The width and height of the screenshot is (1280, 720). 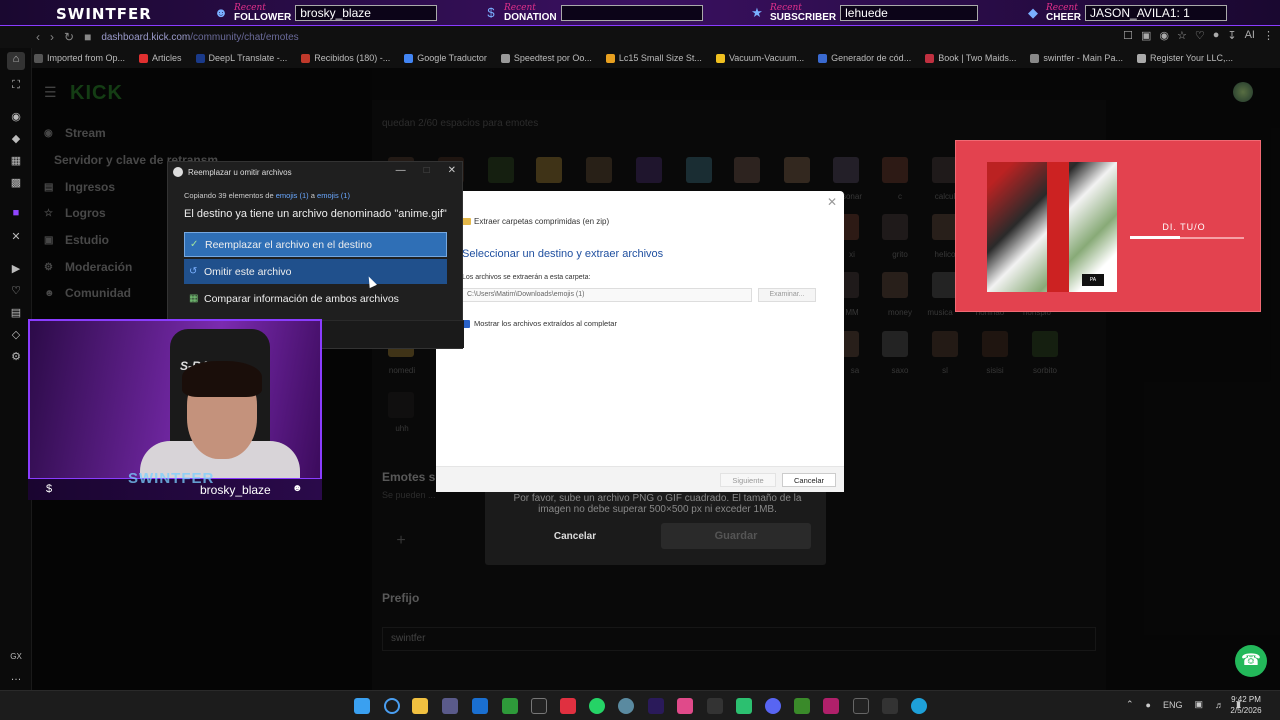 I want to click on pin-icon: ▦, so click(x=16, y=161).